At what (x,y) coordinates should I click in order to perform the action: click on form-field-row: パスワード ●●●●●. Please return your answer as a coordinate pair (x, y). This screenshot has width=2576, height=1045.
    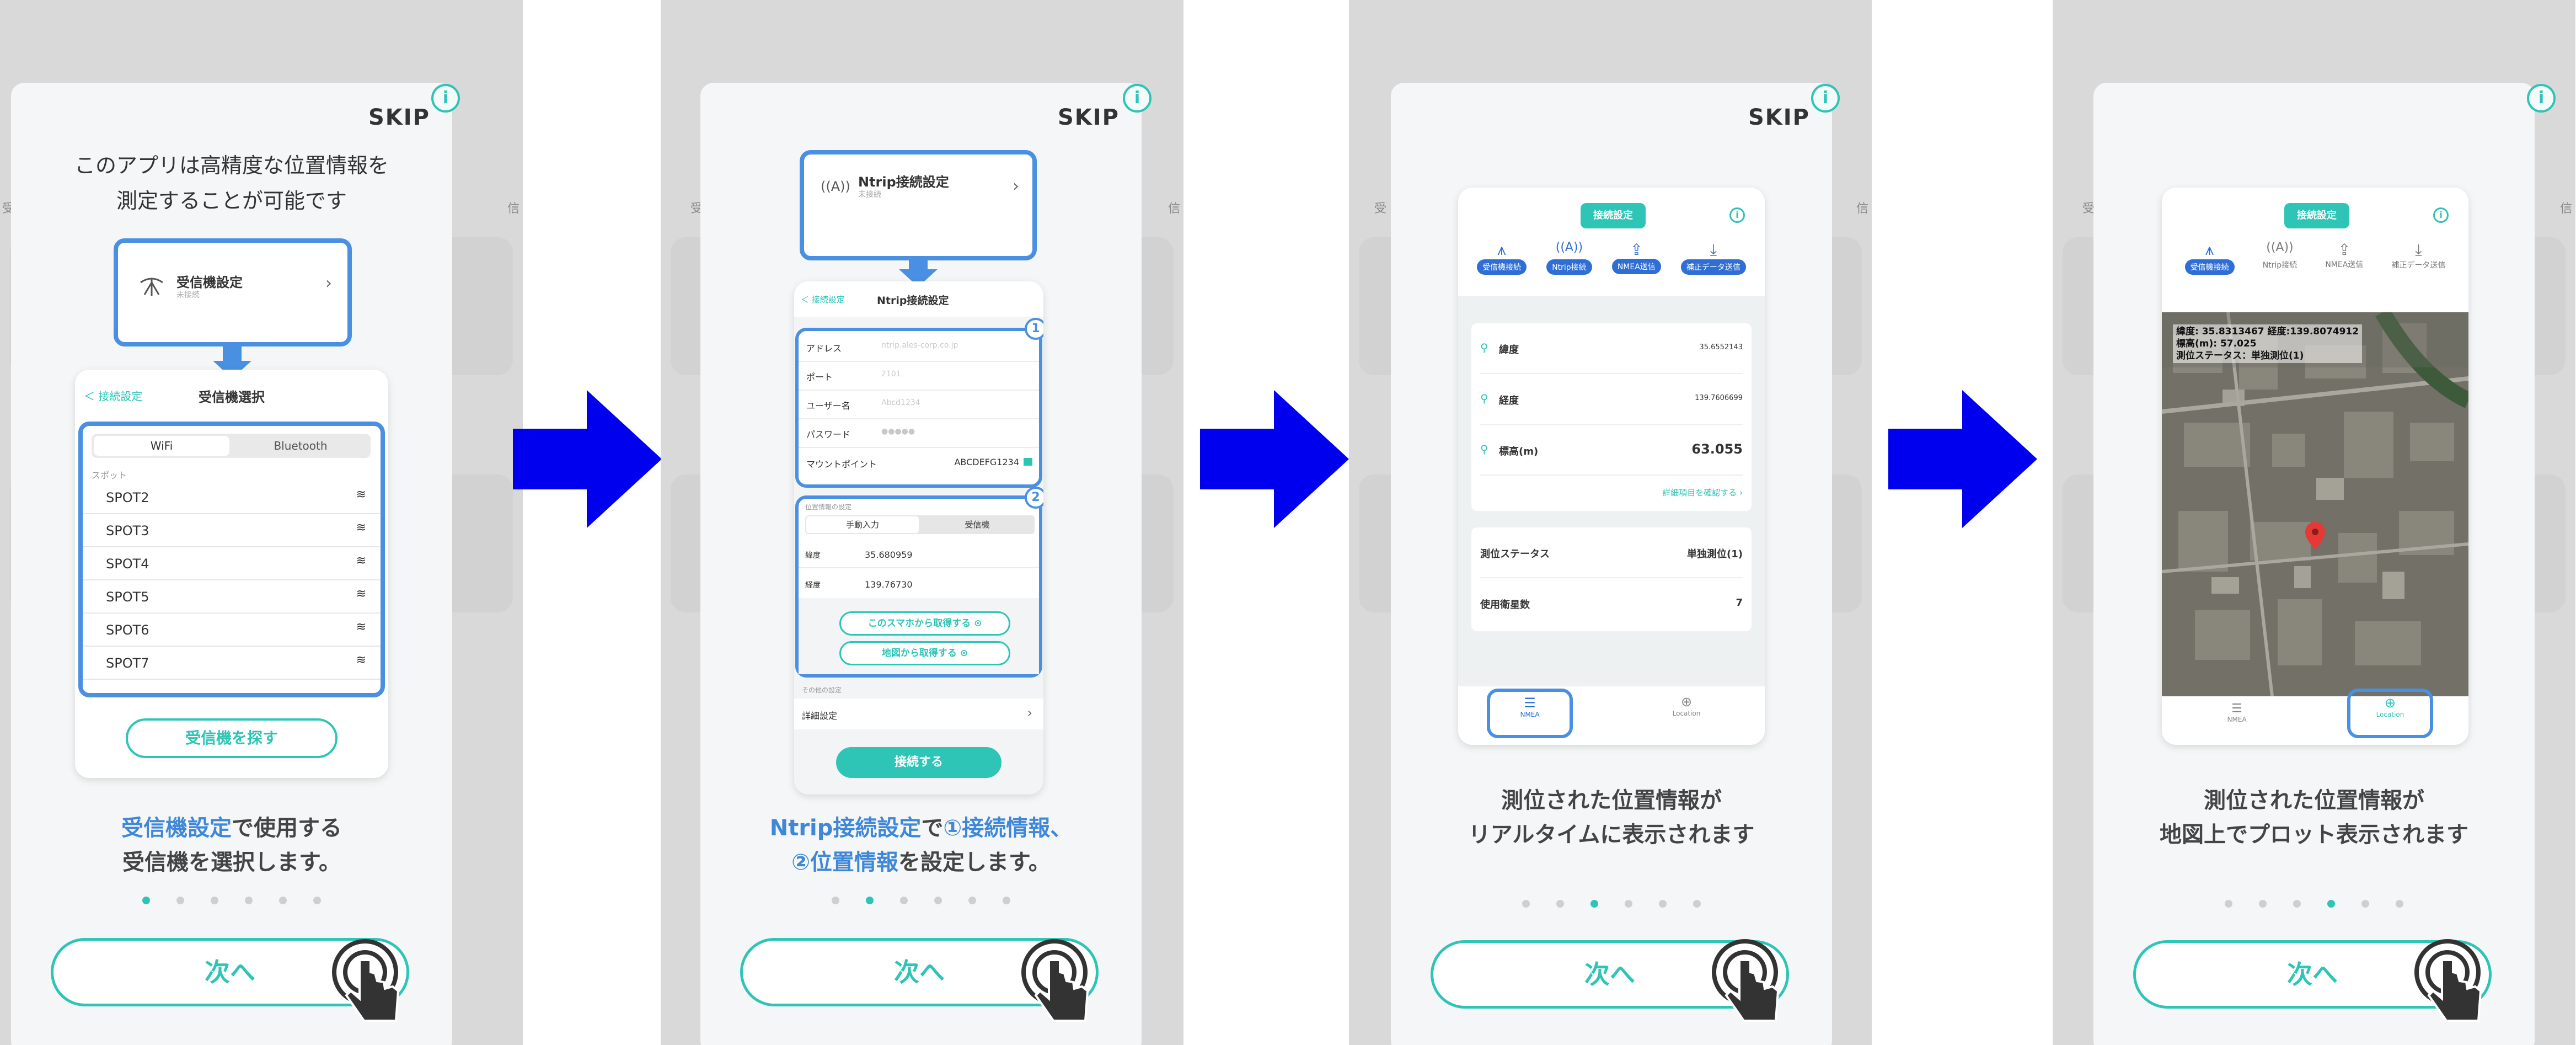
    Looking at the image, I should click on (919, 433).